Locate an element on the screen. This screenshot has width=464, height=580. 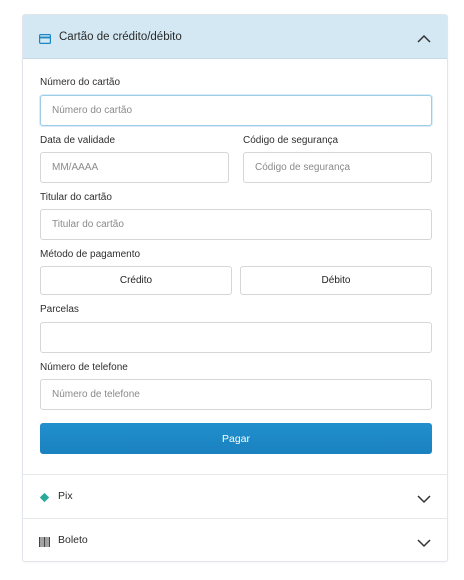
expiry-label: Data de validade is located at coordinates (78, 140).